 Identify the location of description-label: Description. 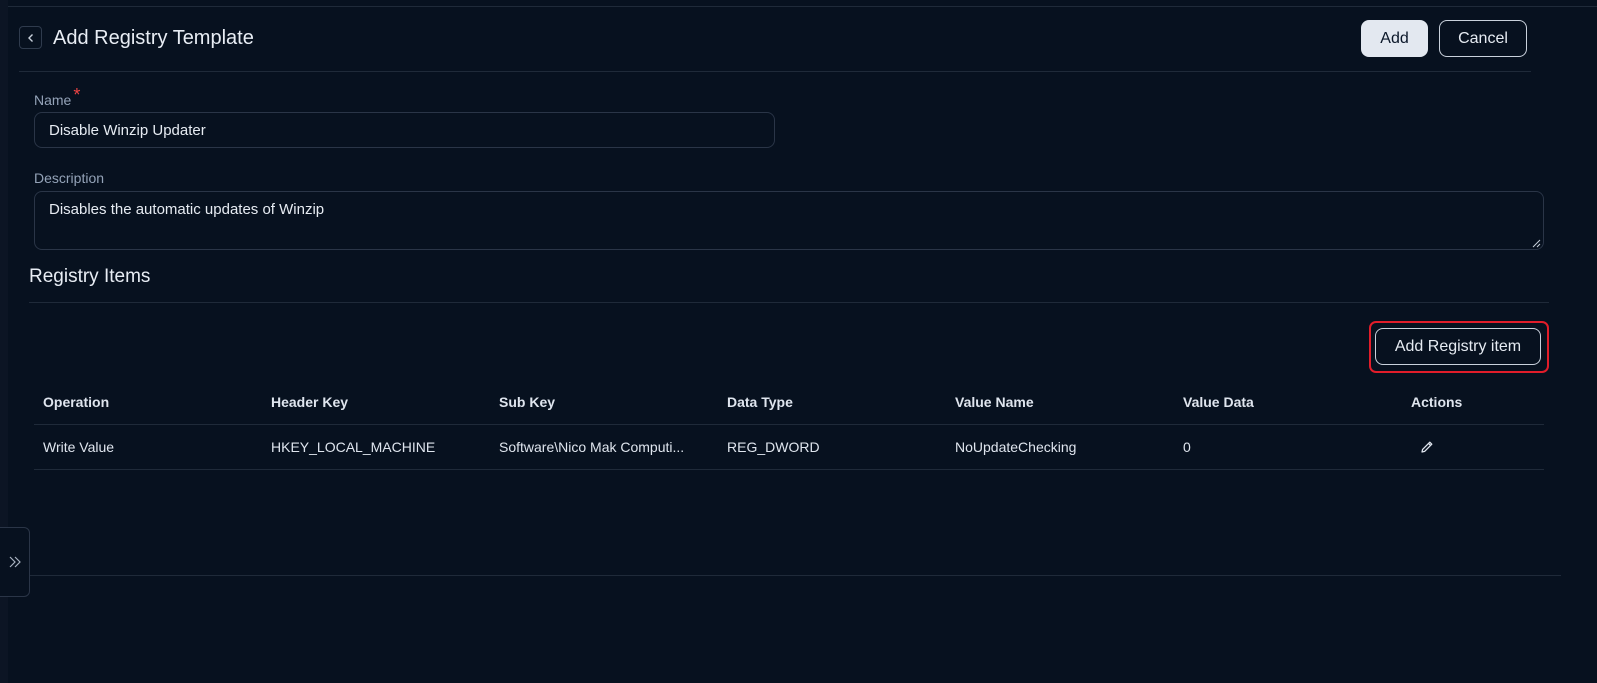
(69, 178).